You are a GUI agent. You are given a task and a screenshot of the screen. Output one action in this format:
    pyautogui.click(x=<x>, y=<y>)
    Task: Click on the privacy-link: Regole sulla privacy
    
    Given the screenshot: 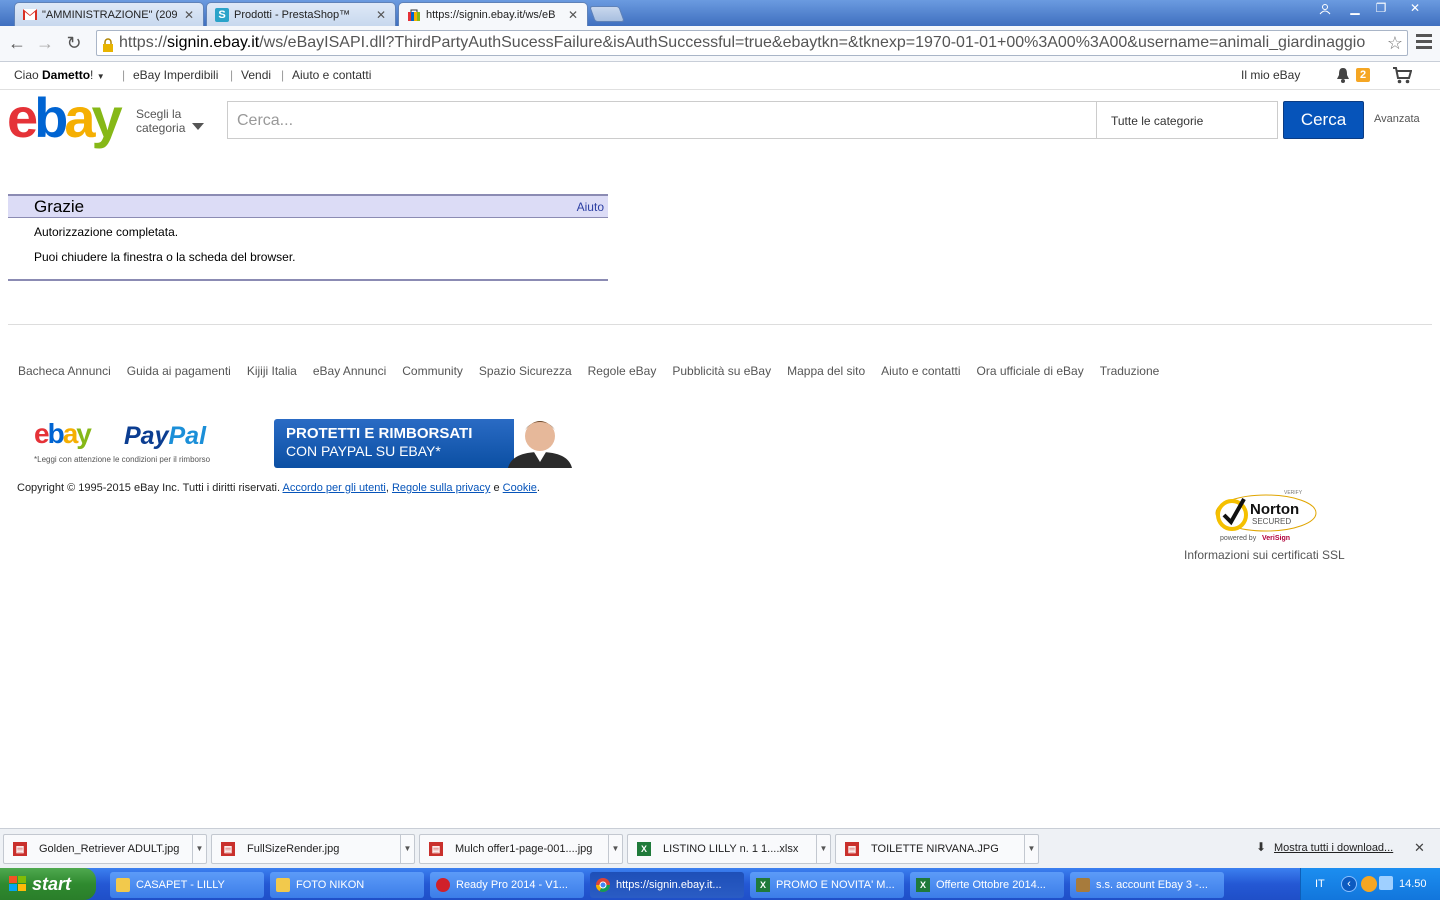 What is the action you would take?
    pyautogui.click(x=441, y=488)
    